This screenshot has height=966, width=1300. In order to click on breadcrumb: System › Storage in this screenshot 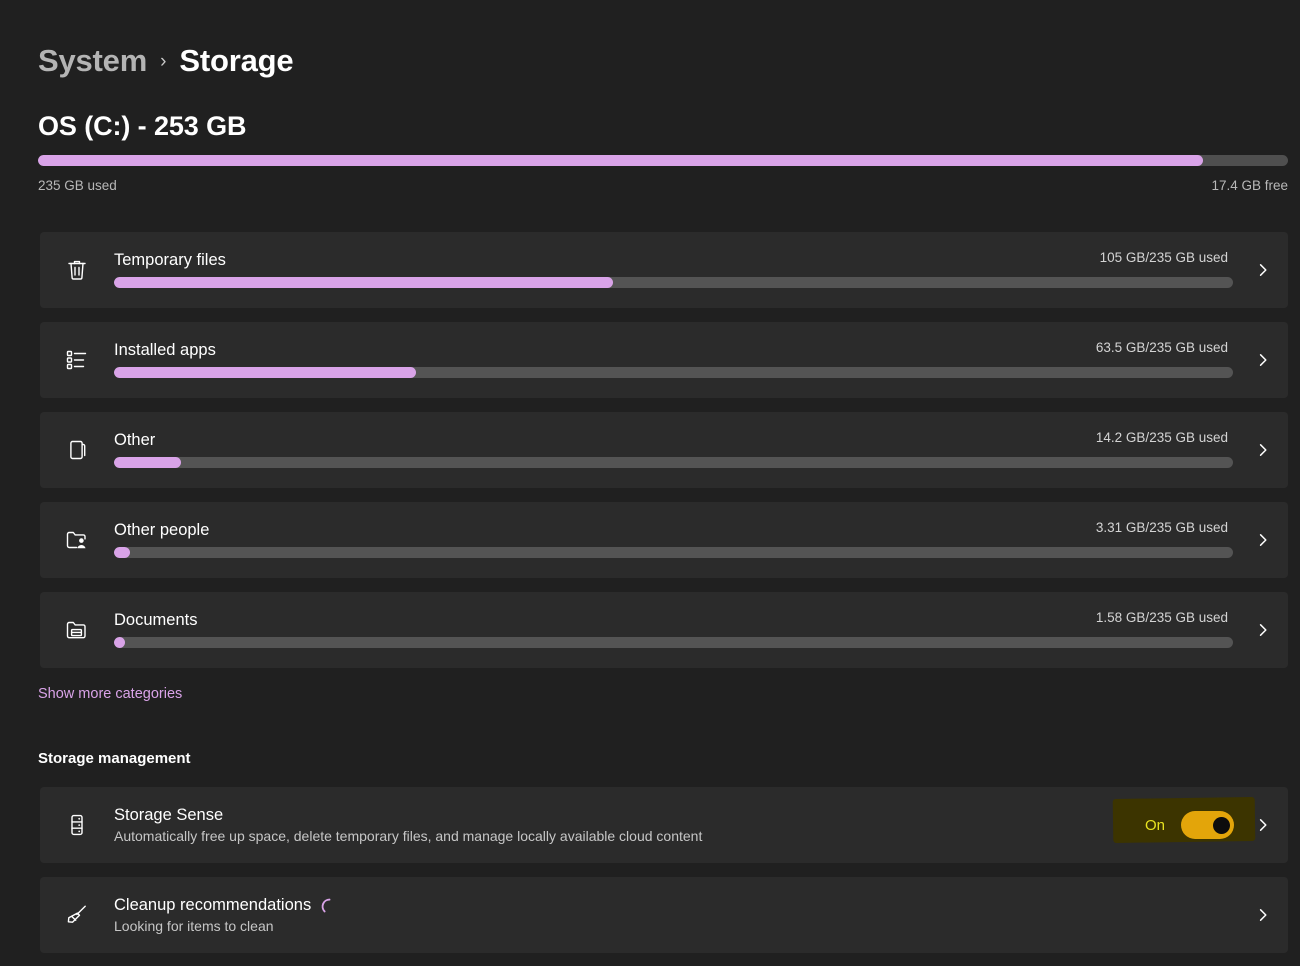, I will do `click(166, 61)`.